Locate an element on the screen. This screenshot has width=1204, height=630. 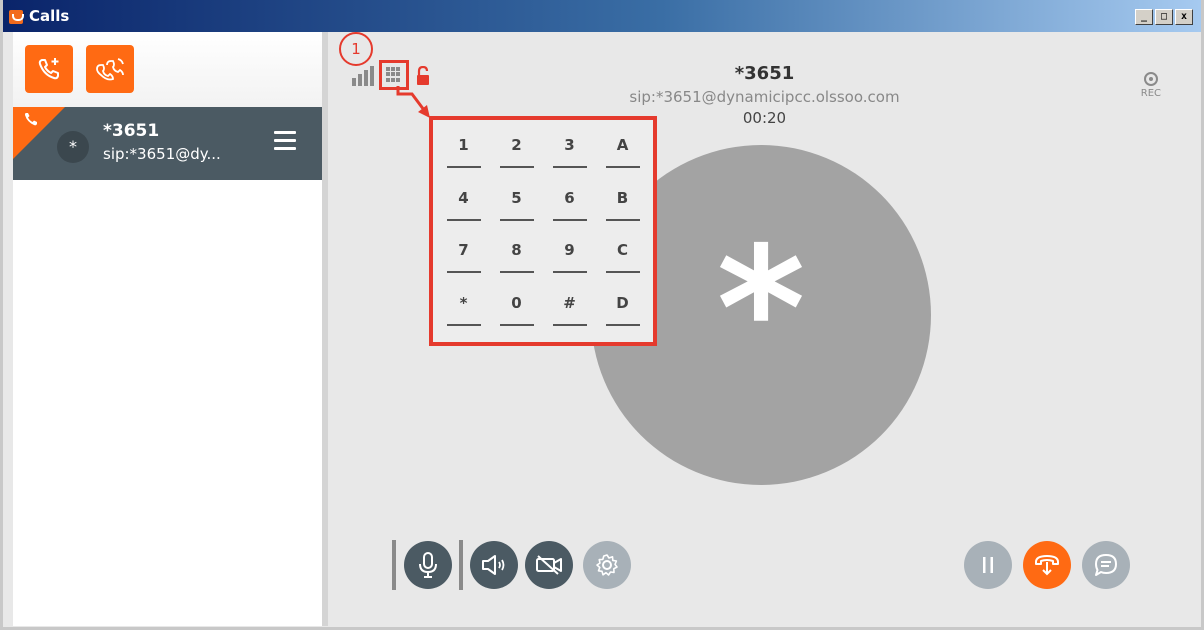
gear-icon is located at coordinates (607, 565).